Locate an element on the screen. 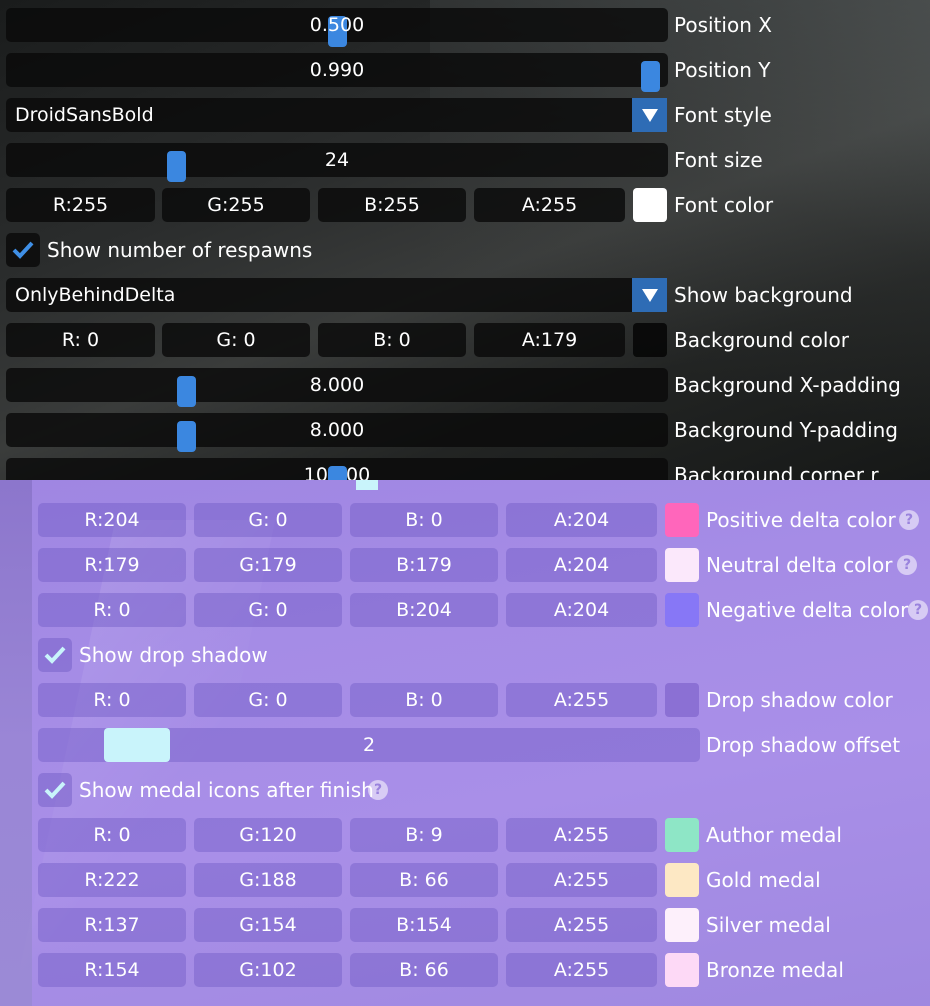 The image size is (930, 1006). drop-shadow-swatch is located at coordinates (682, 700).